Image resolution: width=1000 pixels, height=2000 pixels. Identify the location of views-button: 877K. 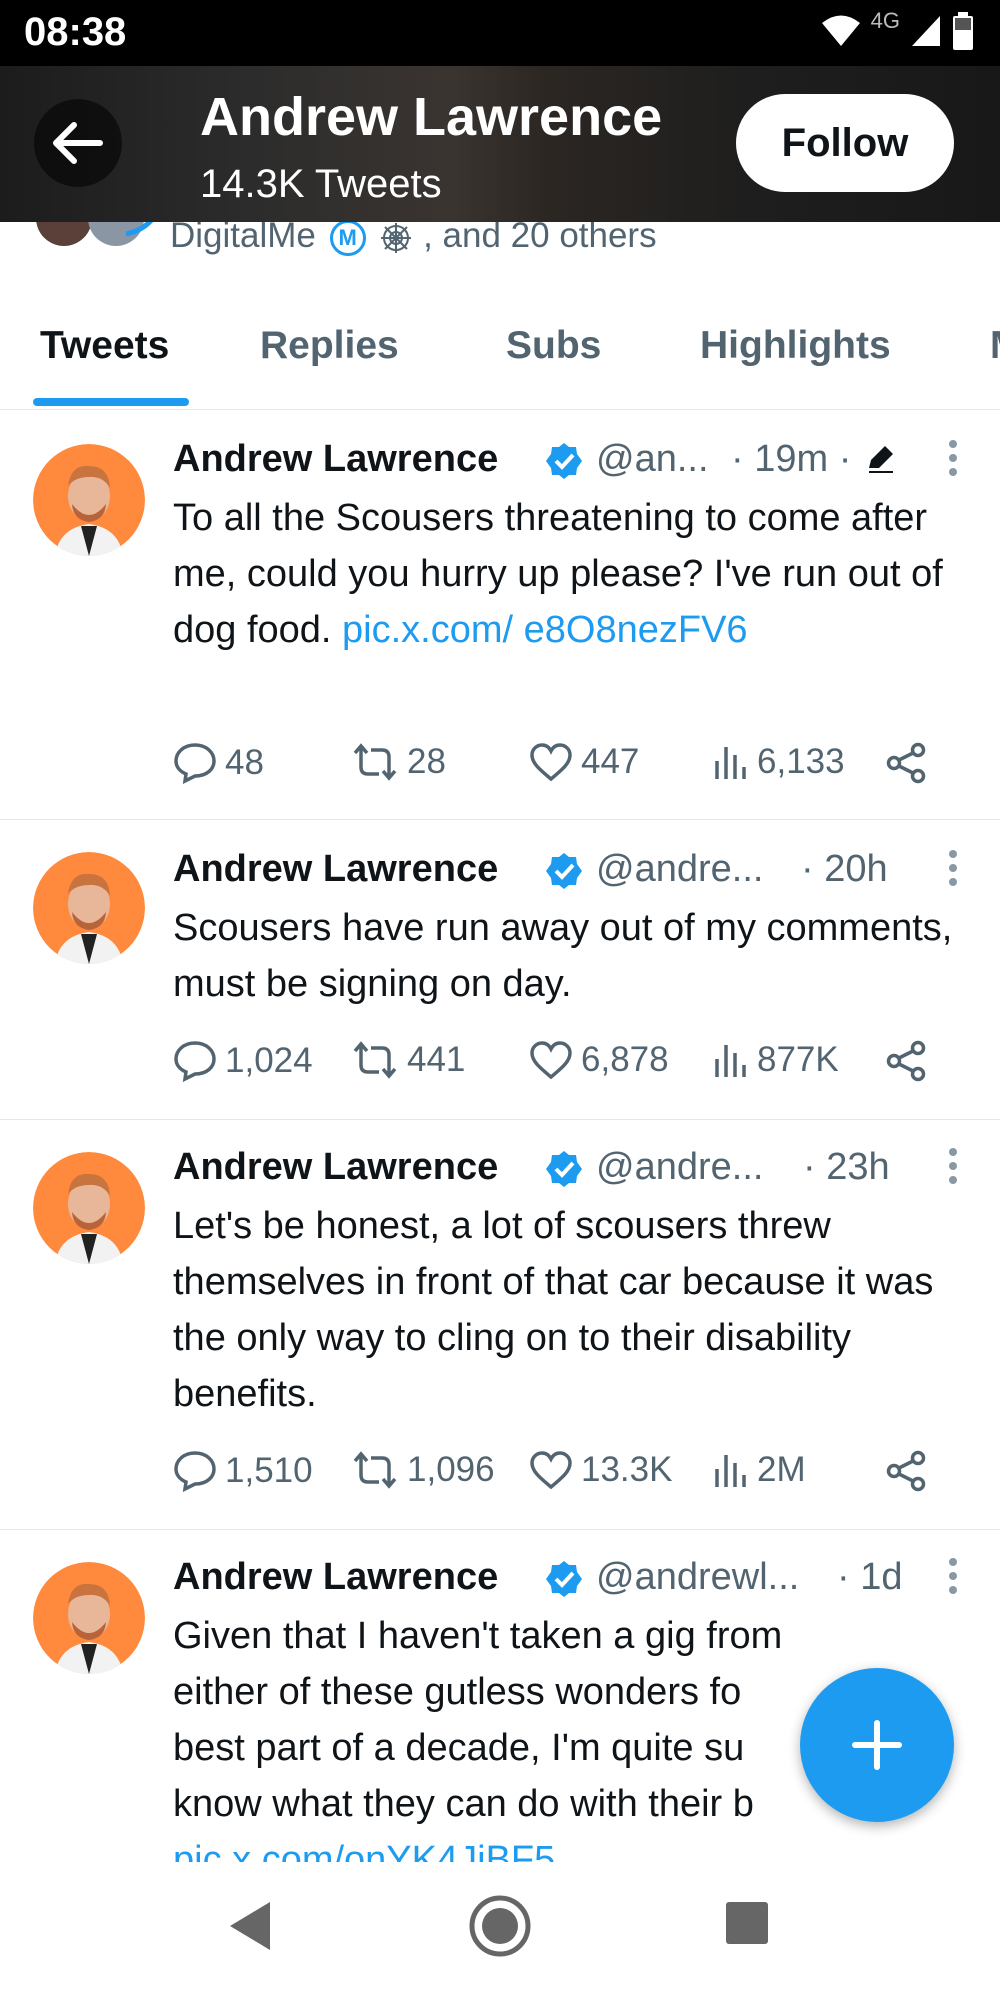
(776, 1060).